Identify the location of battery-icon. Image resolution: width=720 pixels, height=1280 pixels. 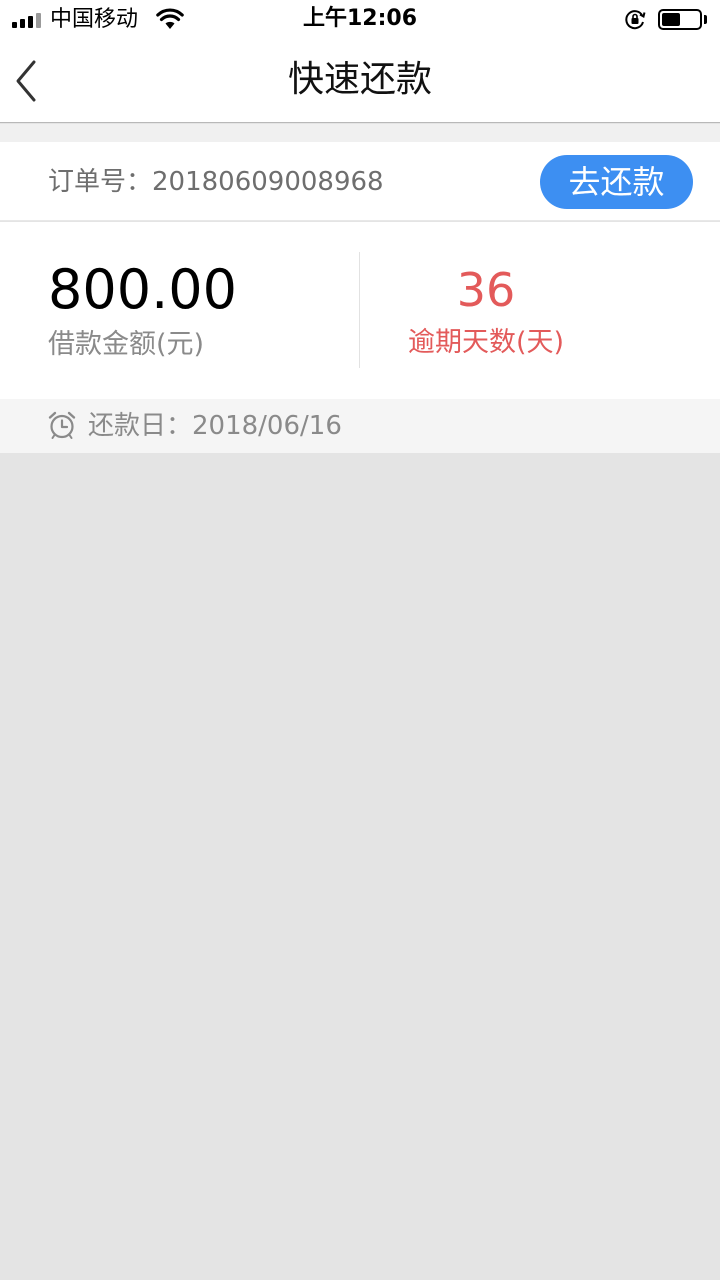
(680, 19).